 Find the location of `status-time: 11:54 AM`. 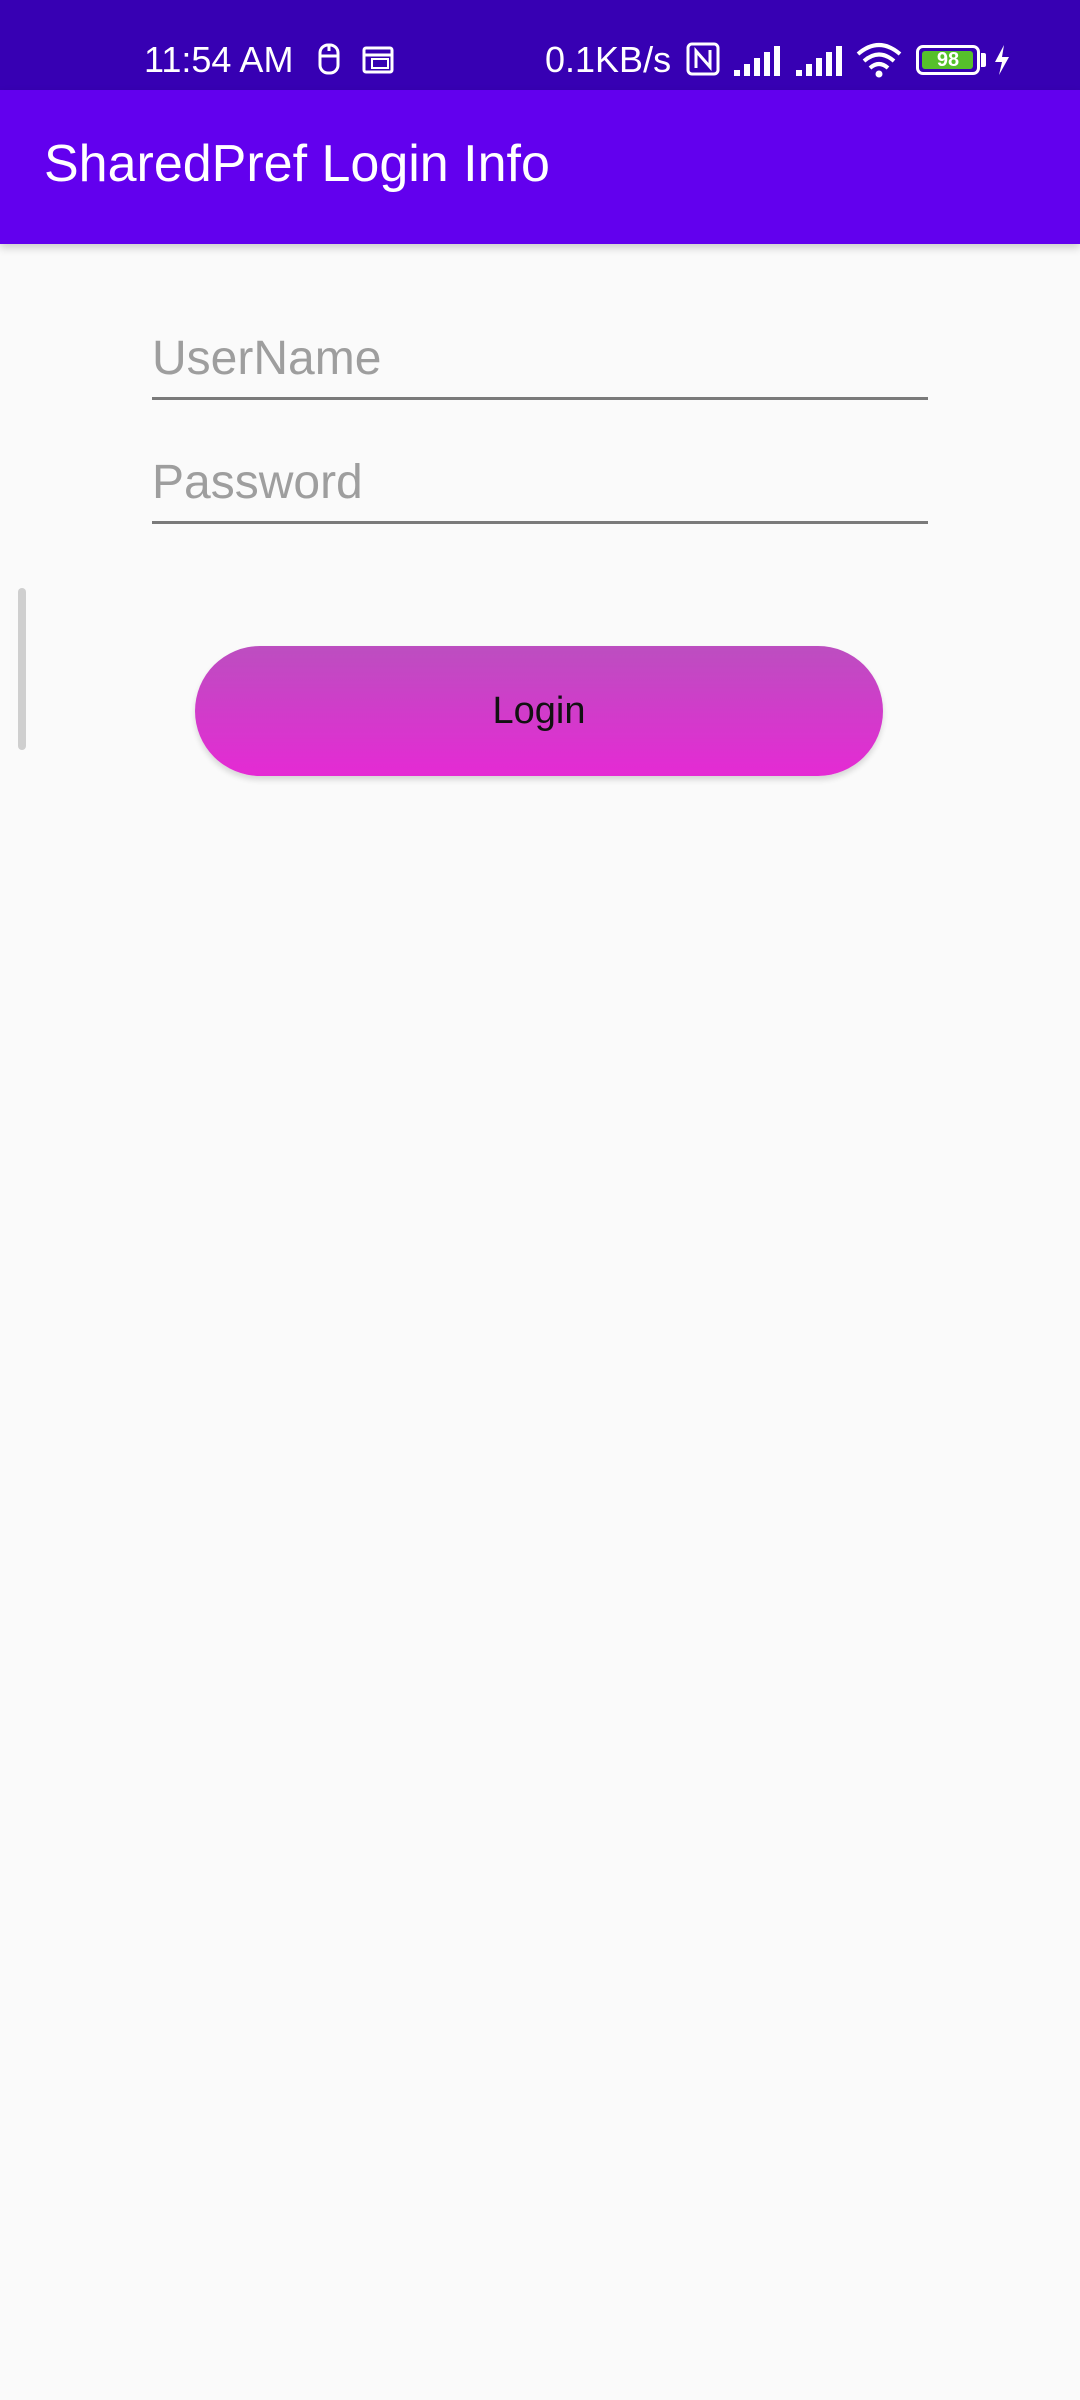

status-time: 11:54 AM is located at coordinates (219, 59).